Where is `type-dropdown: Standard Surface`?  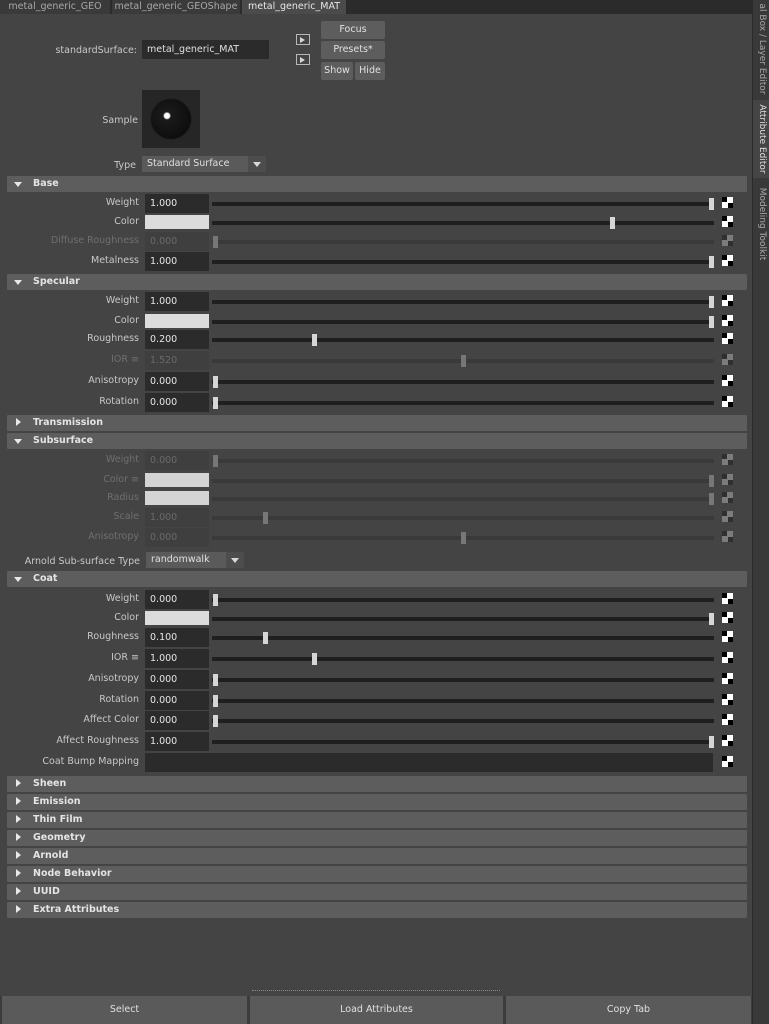 type-dropdown: Standard Surface is located at coordinates (204, 164).